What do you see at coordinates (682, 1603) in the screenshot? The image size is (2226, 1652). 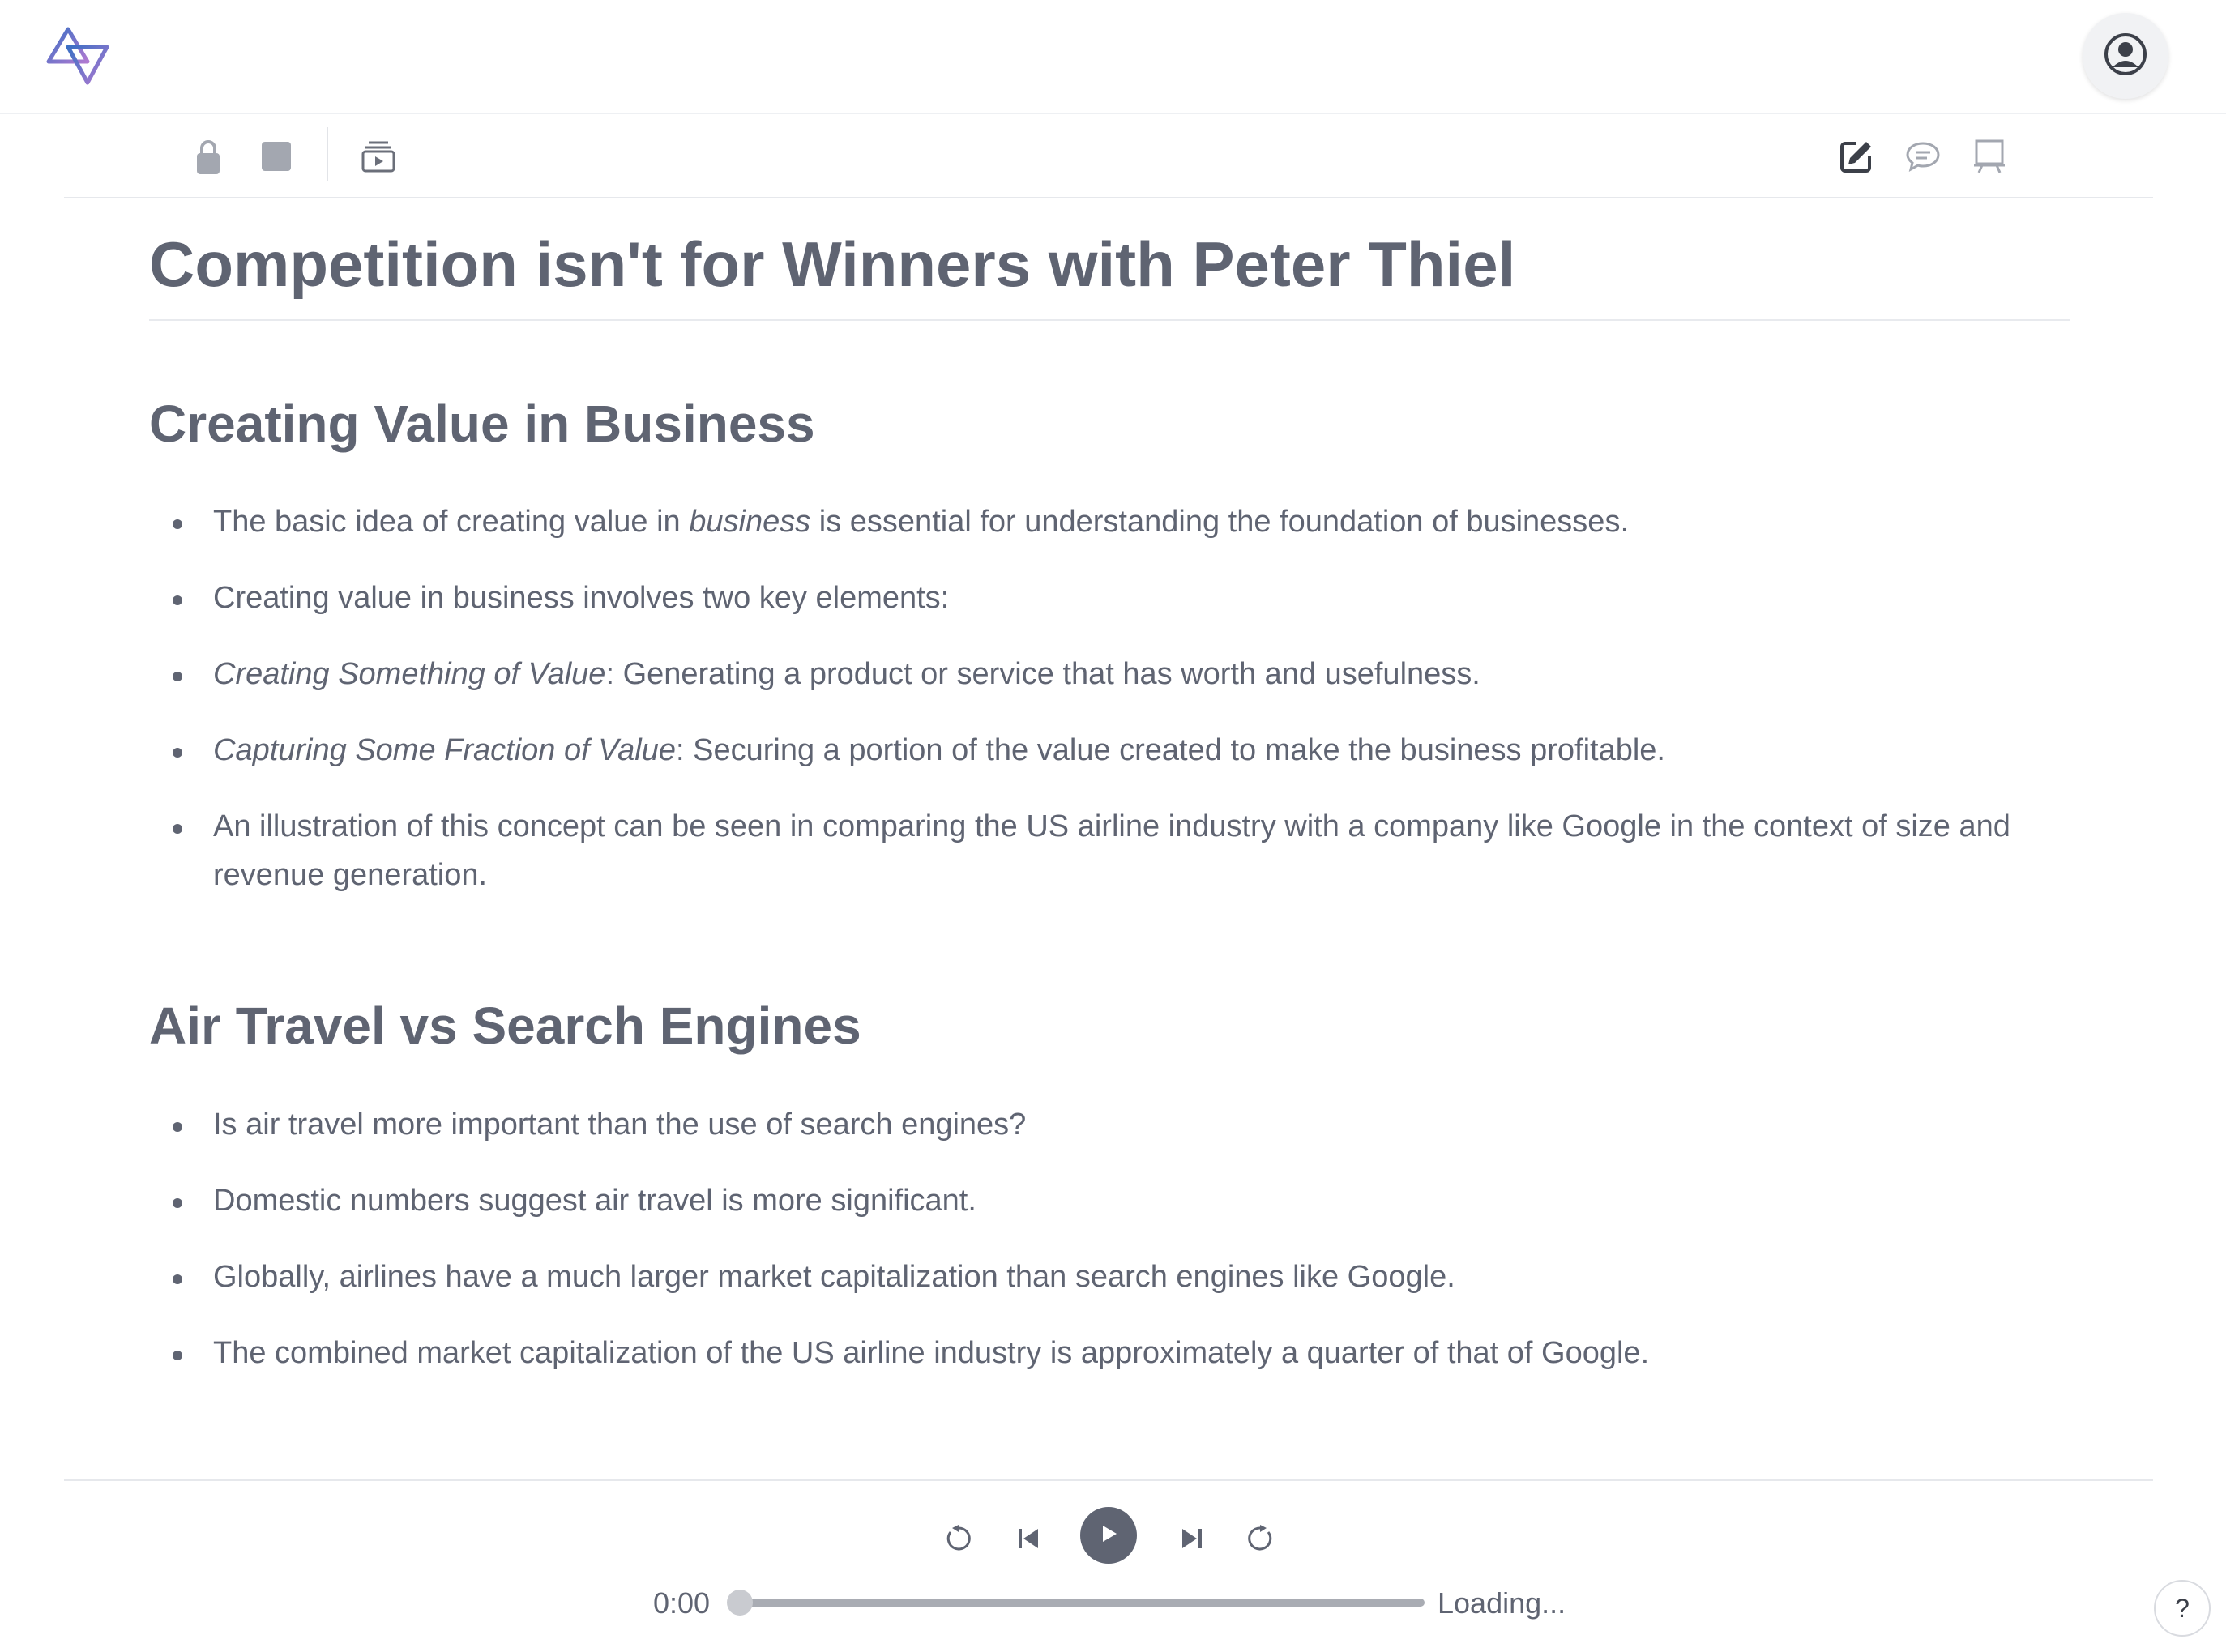 I see `current-time: 0:00` at bounding box center [682, 1603].